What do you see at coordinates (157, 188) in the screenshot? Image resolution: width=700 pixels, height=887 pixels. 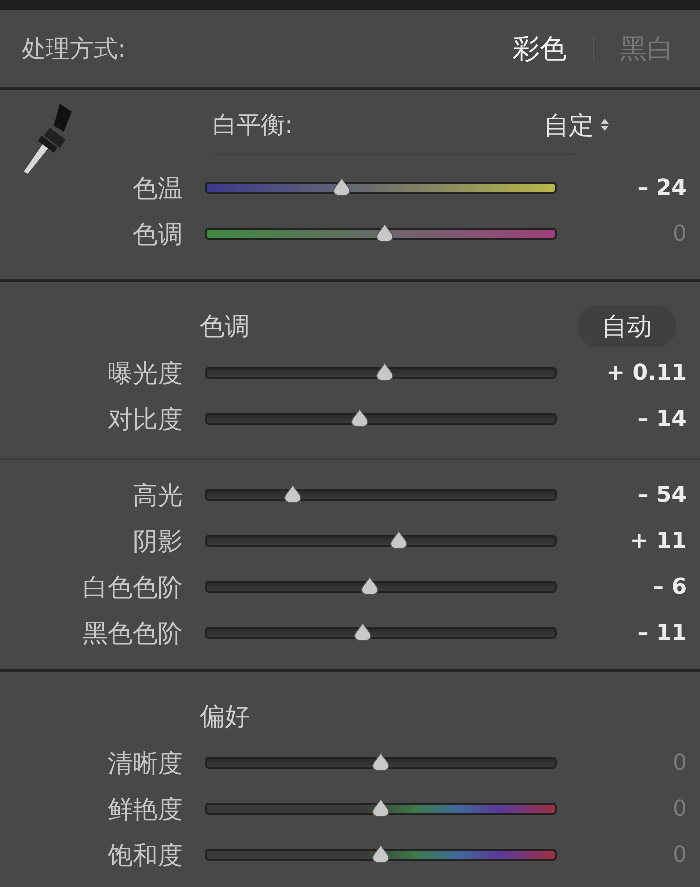 I see `slider-label: 色温` at bounding box center [157, 188].